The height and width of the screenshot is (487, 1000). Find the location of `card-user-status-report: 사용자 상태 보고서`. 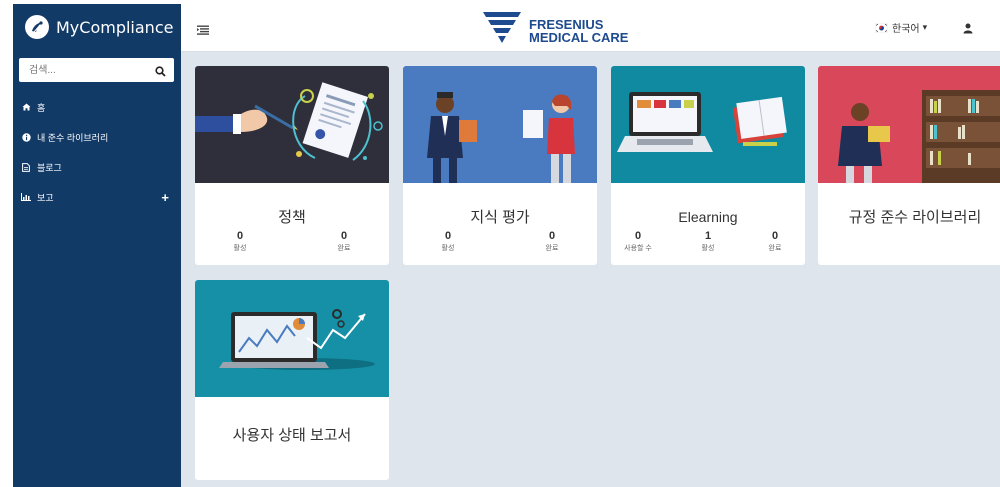

card-user-status-report: 사용자 상태 보고서 is located at coordinates (292, 380).